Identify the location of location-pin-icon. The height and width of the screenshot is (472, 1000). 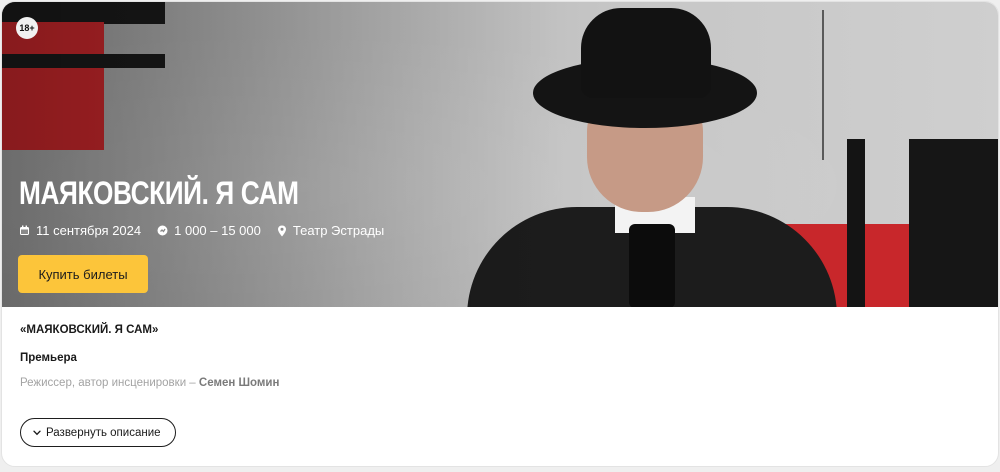
(282, 231).